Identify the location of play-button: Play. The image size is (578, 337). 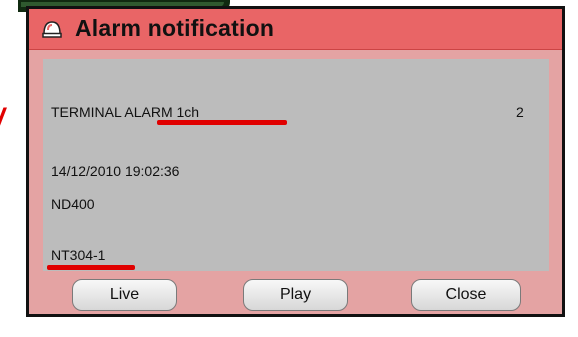
(295, 295).